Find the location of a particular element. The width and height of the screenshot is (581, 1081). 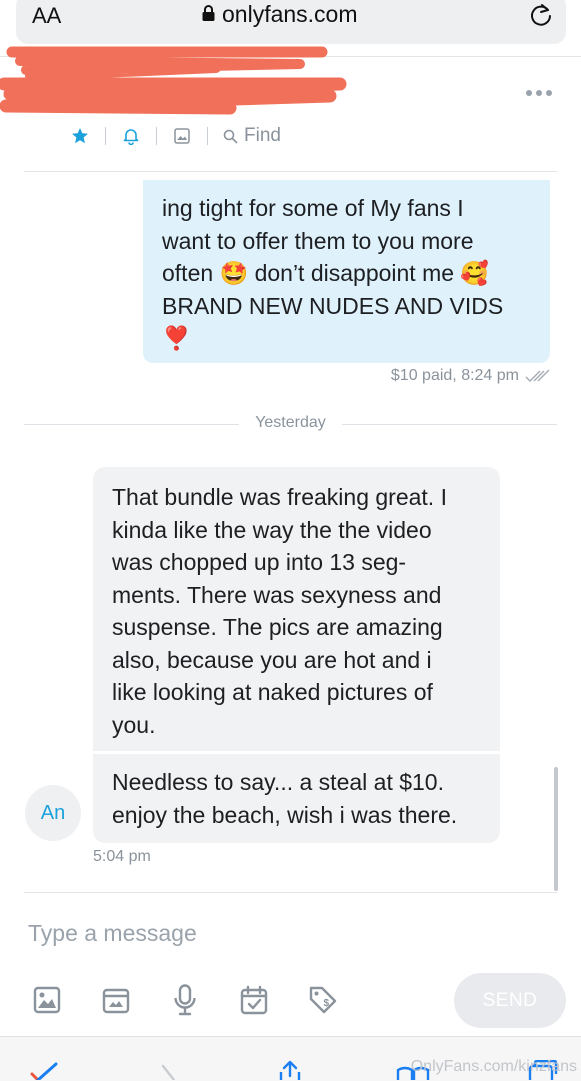

date-separator-label: Yesterday is located at coordinates (290, 422).